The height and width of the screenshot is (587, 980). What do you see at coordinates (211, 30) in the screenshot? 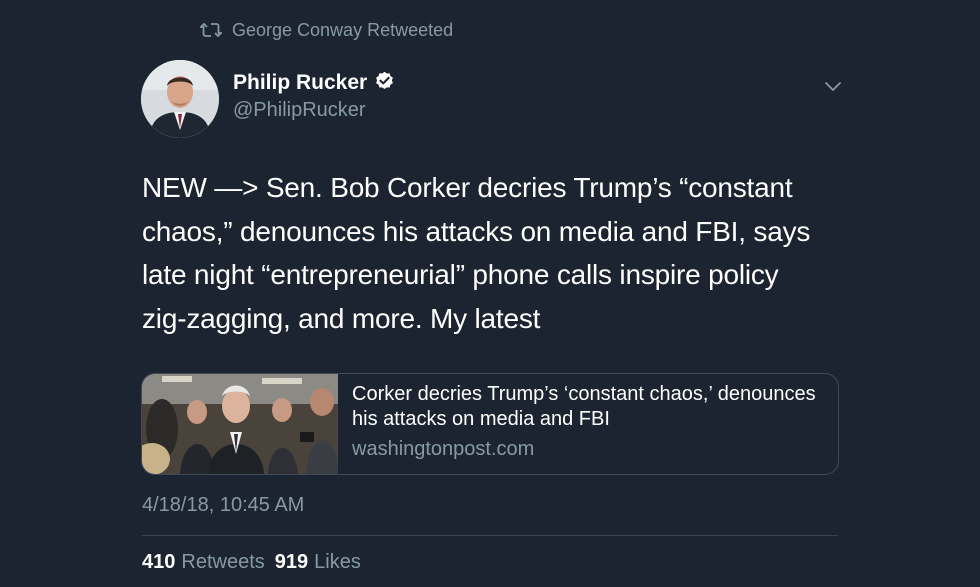
I see `retweet-icon` at bounding box center [211, 30].